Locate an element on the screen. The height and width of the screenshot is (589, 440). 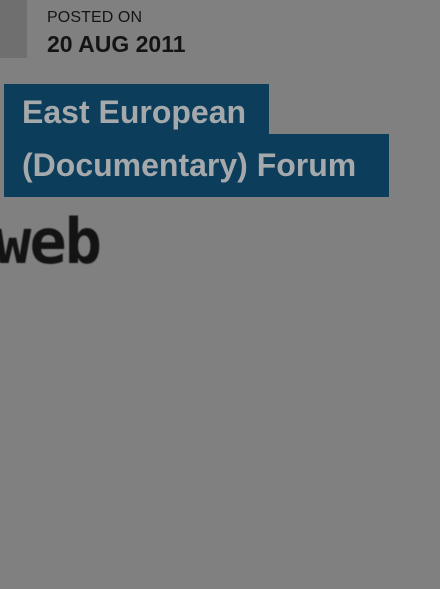
posted-on-label: POSTED ON is located at coordinates (95, 17).